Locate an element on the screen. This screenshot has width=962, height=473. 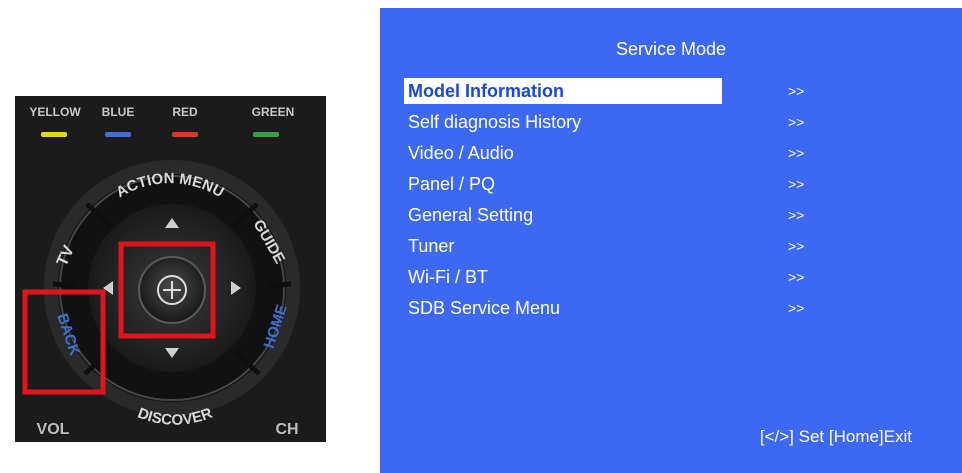
menu-item-tuner: Tuner >> is located at coordinates (674, 248).